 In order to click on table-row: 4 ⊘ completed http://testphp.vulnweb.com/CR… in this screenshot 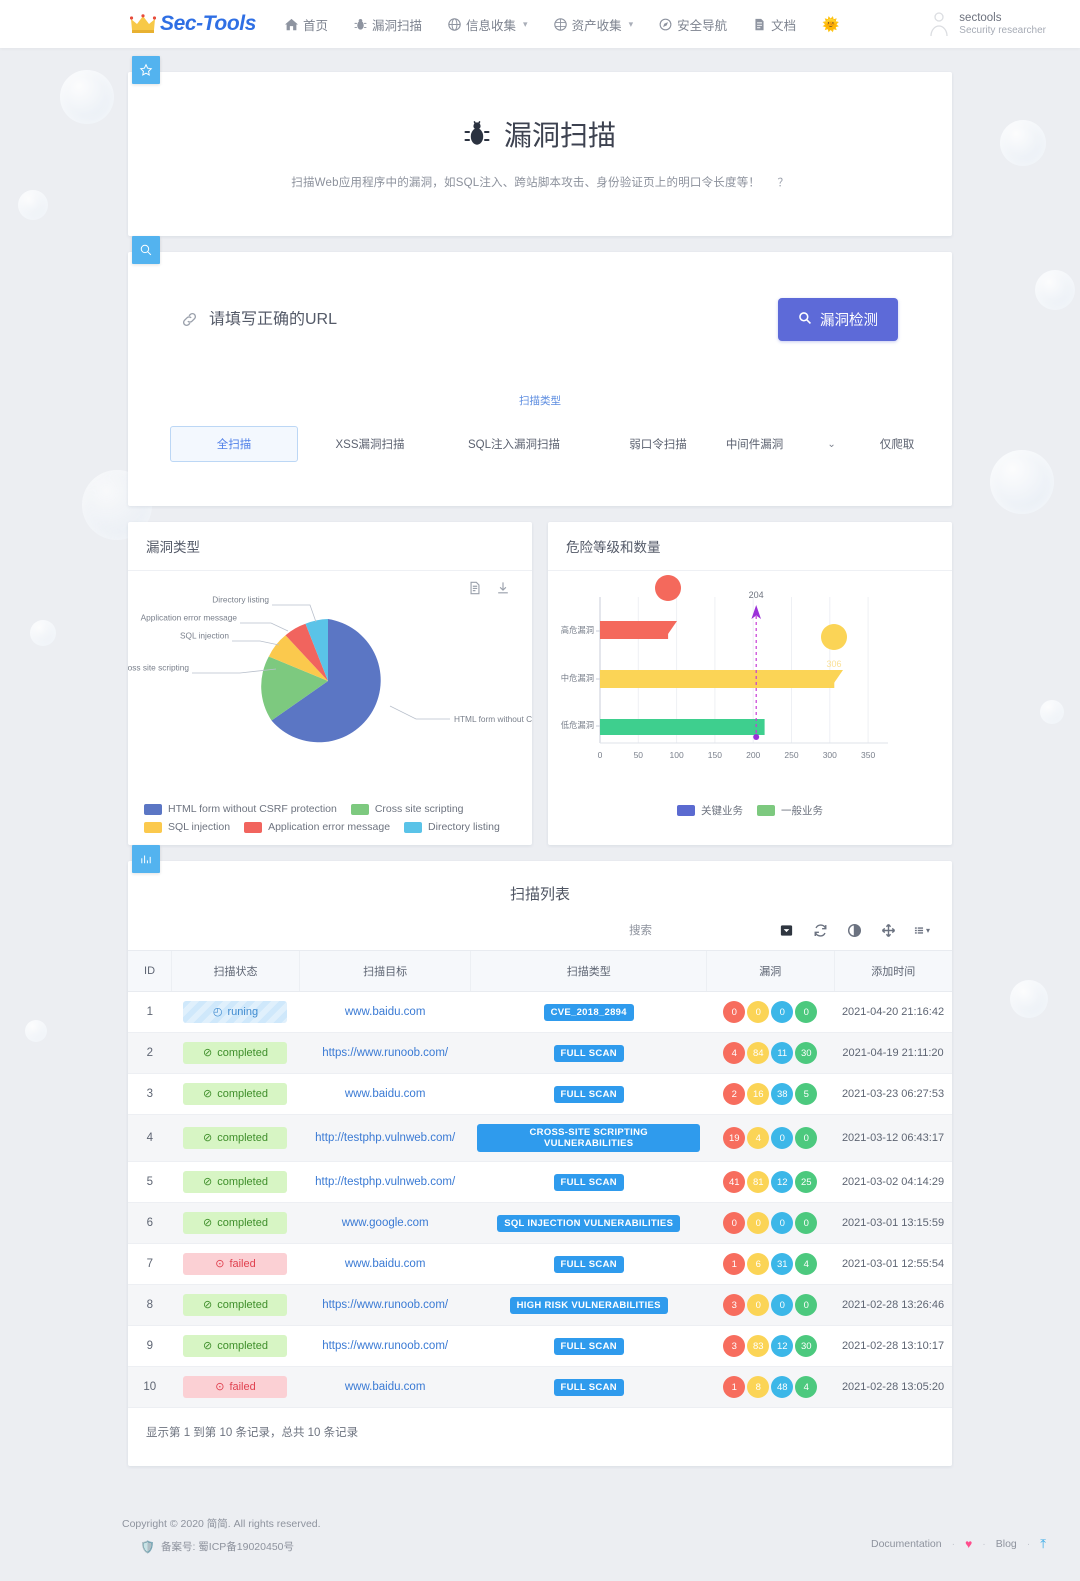, I will do `click(540, 1138)`.